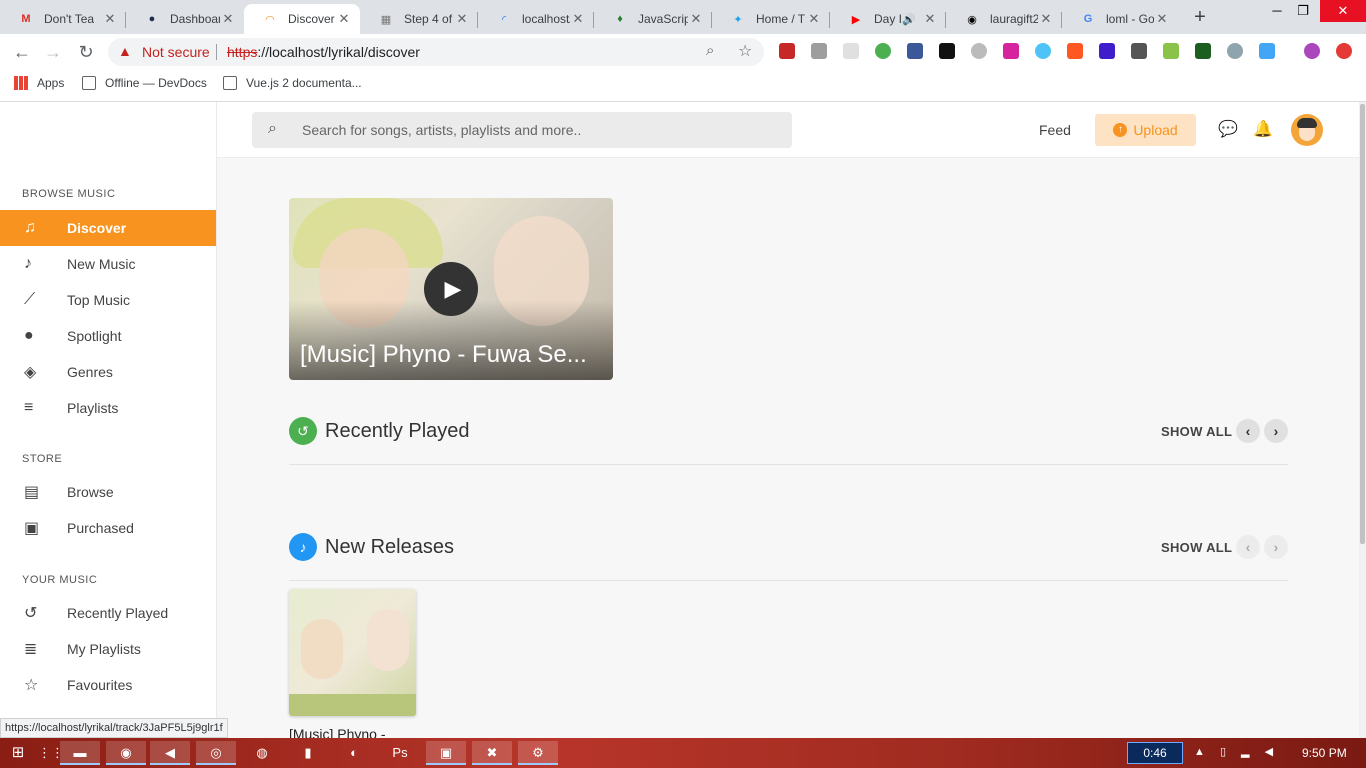 The height and width of the screenshot is (768, 1366). I want to click on bookmark-devdocs: Offline — DevDocs, so click(144, 83).